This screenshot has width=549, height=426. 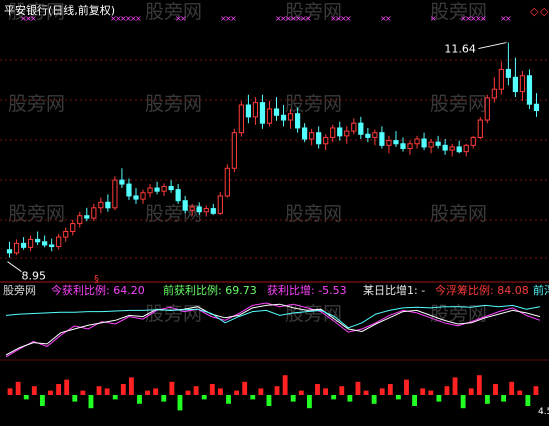 I want to click on legend-entry: 前获利比例: 69.73, so click(x=210, y=290).